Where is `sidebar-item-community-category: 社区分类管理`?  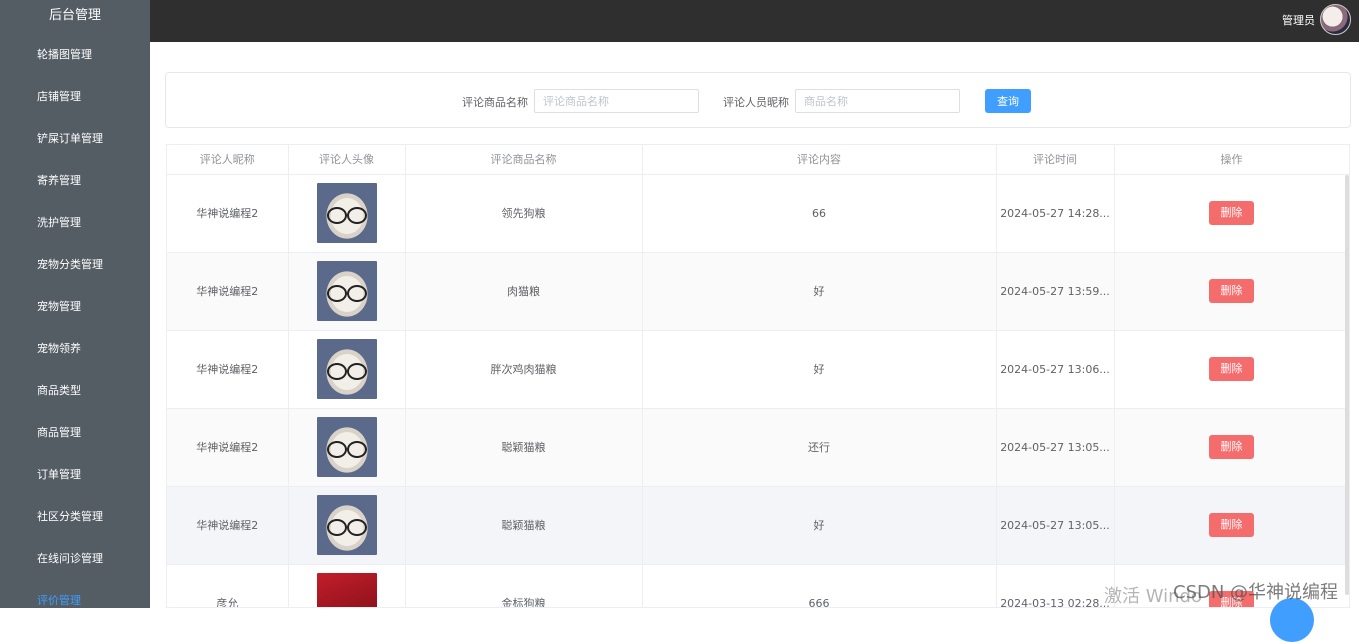 sidebar-item-community-category: 社区分类管理 is located at coordinates (75, 517).